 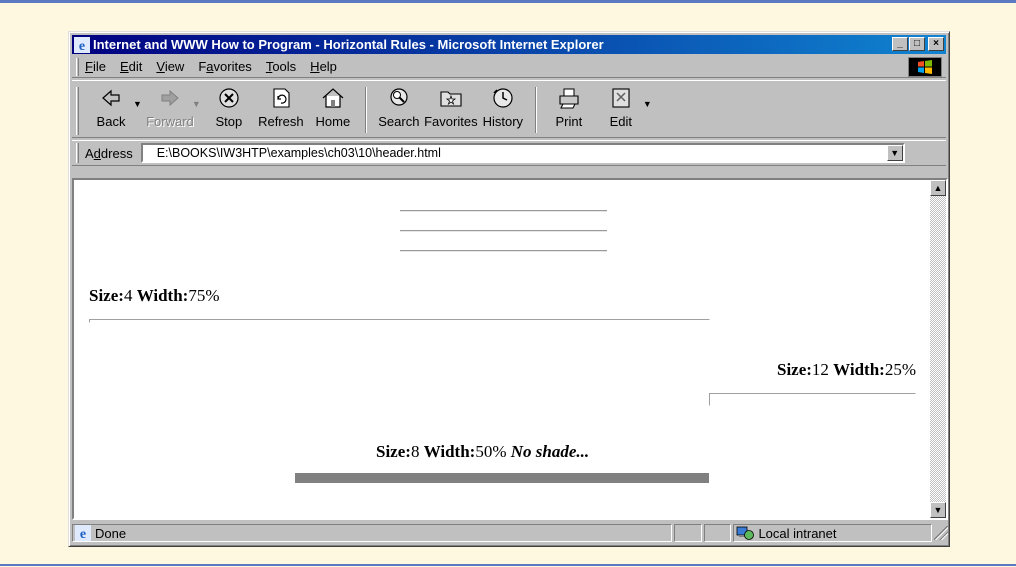 I want to click on scroll-up-button: ▲, so click(x=938, y=188).